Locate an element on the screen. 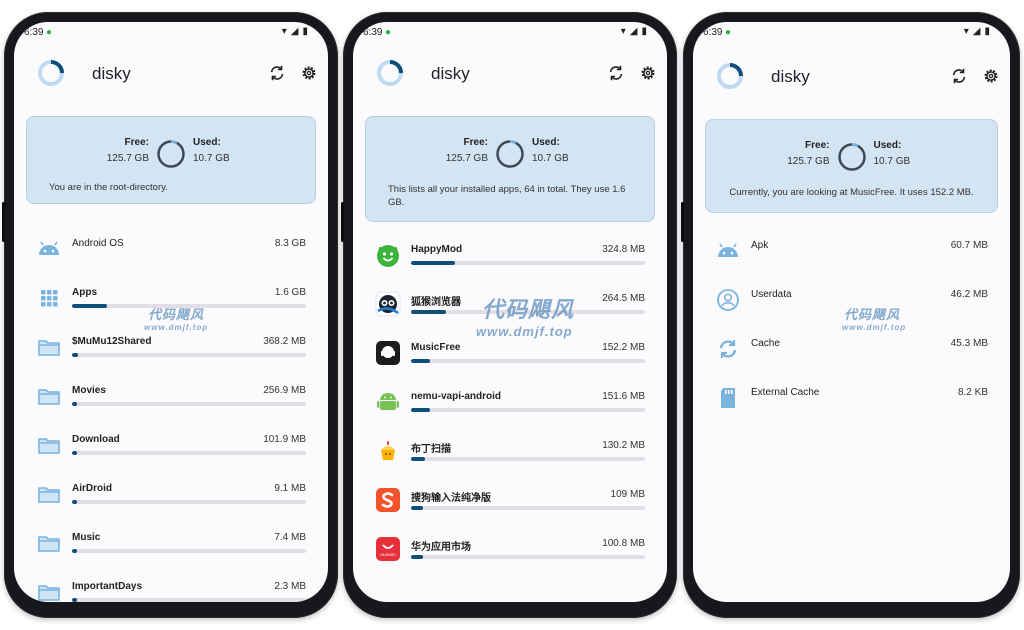 This screenshot has width=1024, height=630. item-name: Movies is located at coordinates (89, 390).